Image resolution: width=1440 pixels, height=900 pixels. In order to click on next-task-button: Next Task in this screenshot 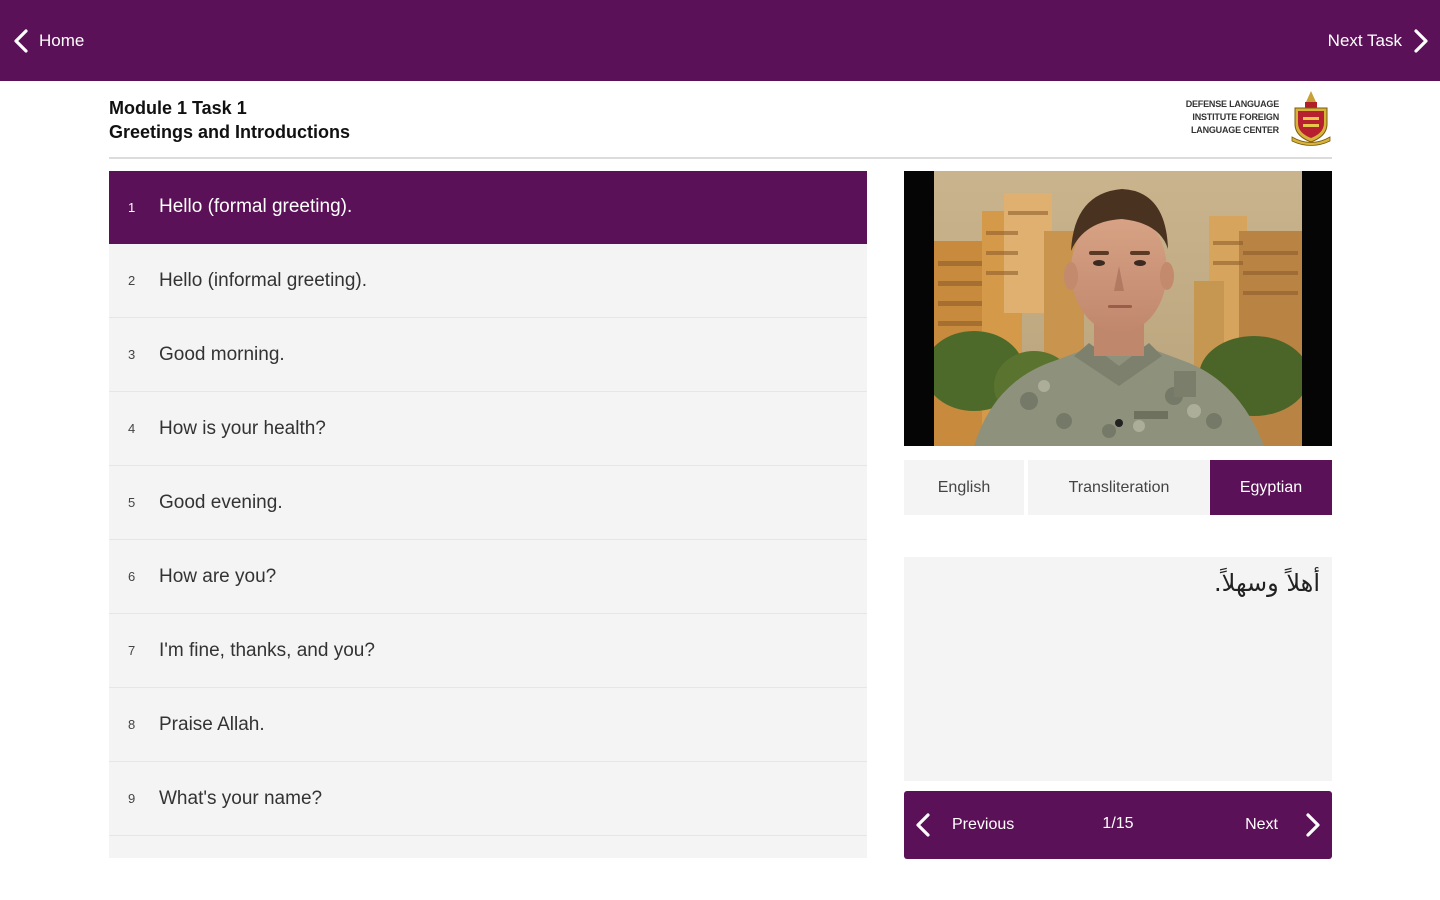, I will do `click(1380, 41)`.